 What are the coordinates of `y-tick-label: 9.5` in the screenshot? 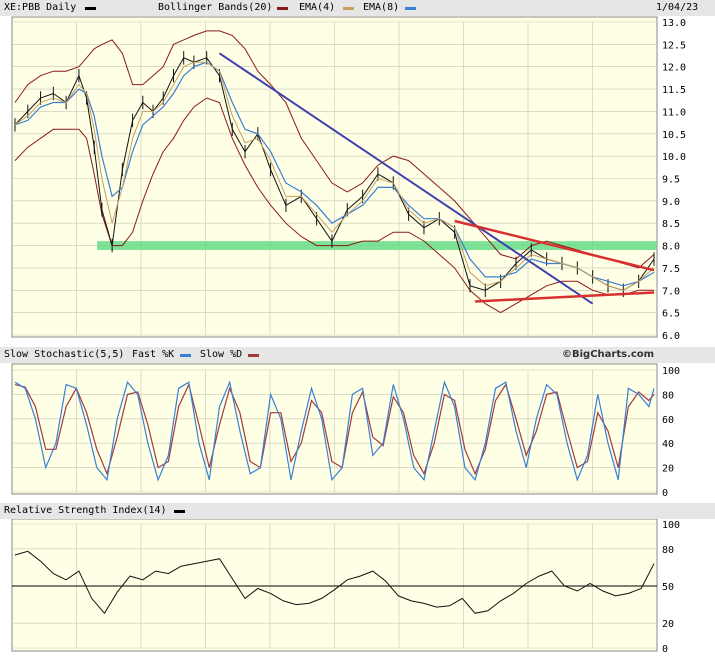 It's located at (671, 180).